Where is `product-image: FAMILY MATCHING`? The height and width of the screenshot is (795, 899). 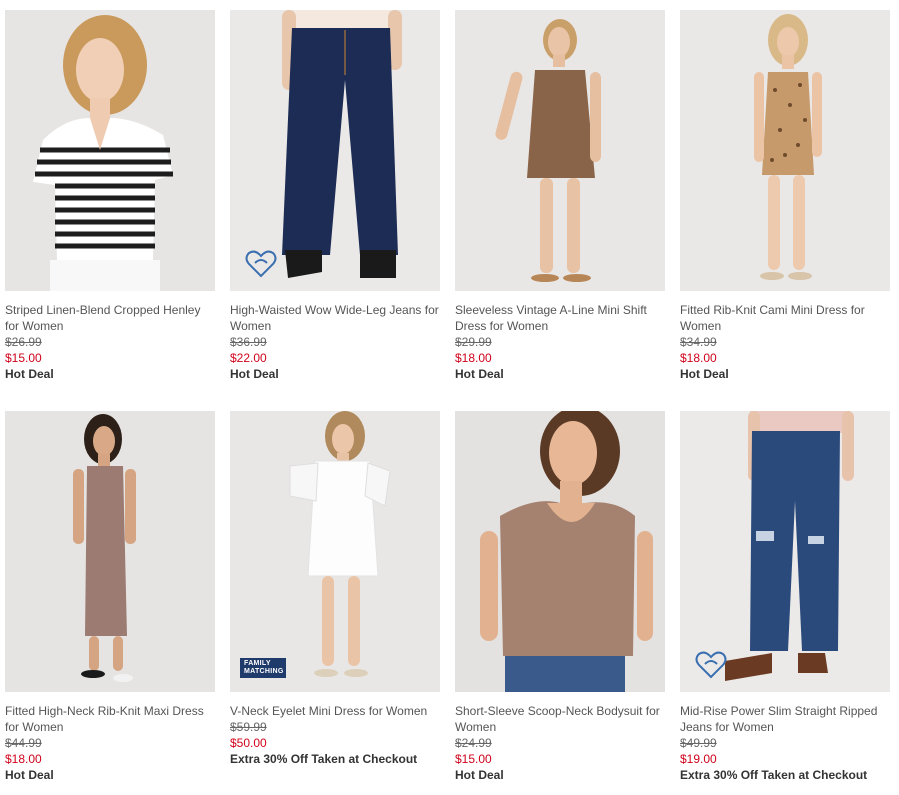
product-image: FAMILY MATCHING is located at coordinates (335, 551).